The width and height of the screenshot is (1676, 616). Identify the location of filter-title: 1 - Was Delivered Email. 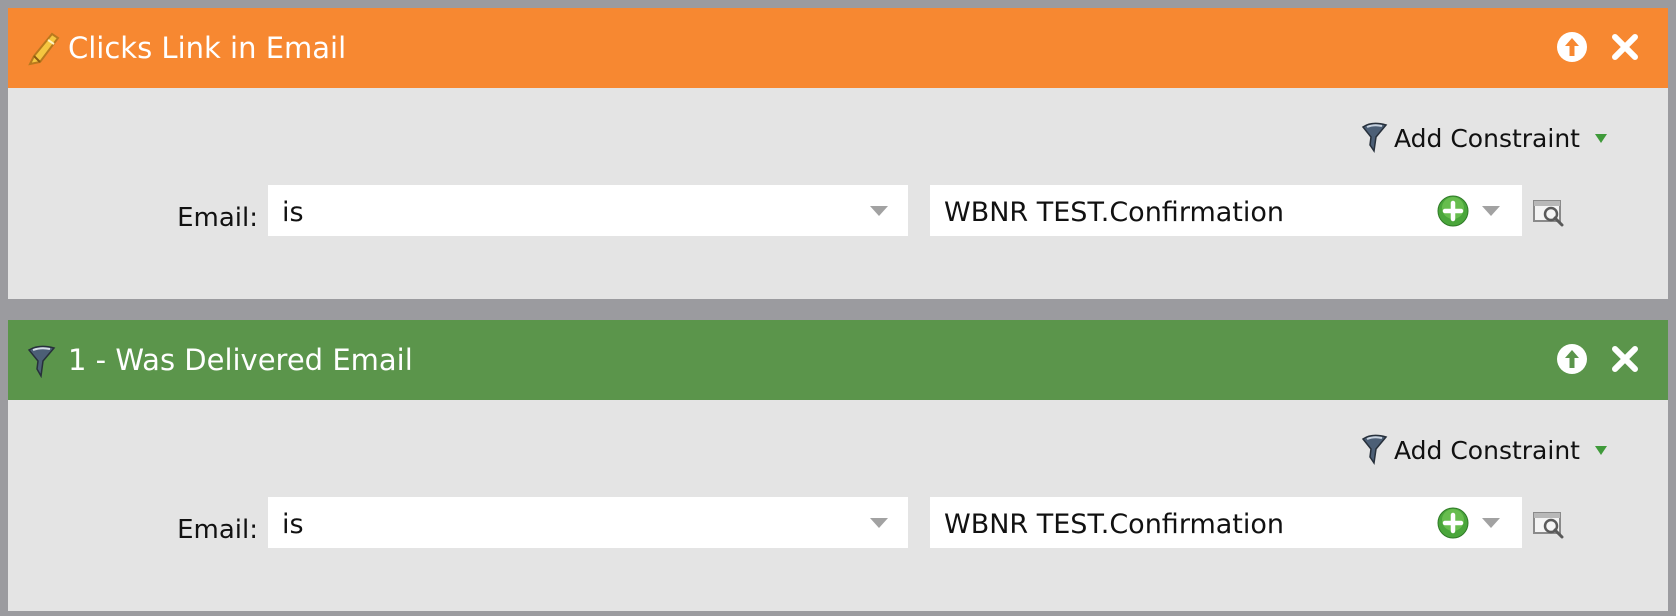
(240, 360).